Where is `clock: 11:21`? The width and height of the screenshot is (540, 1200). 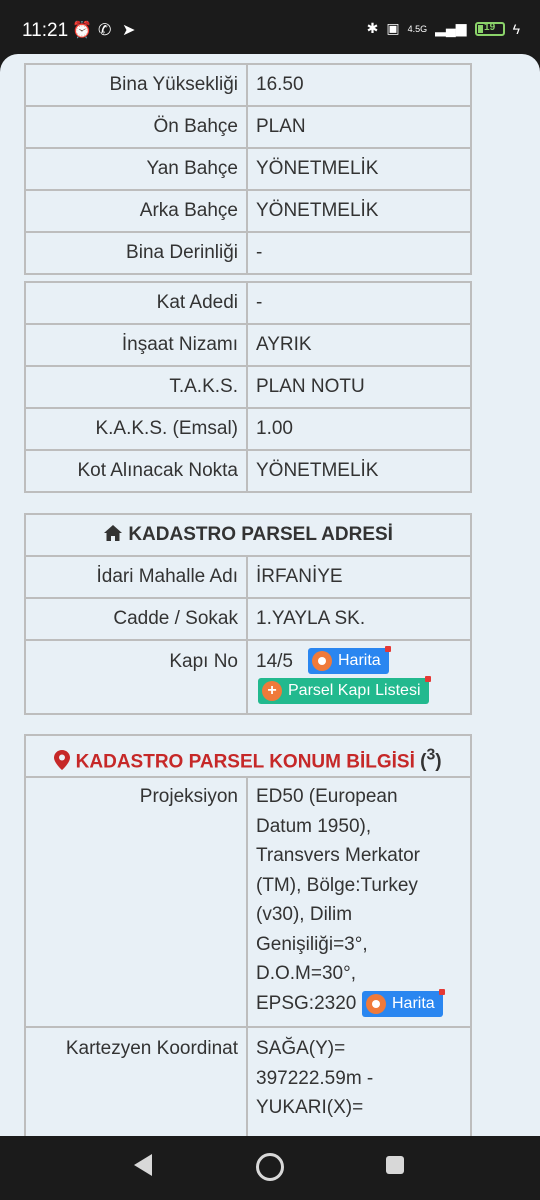
clock: 11:21 is located at coordinates (45, 30).